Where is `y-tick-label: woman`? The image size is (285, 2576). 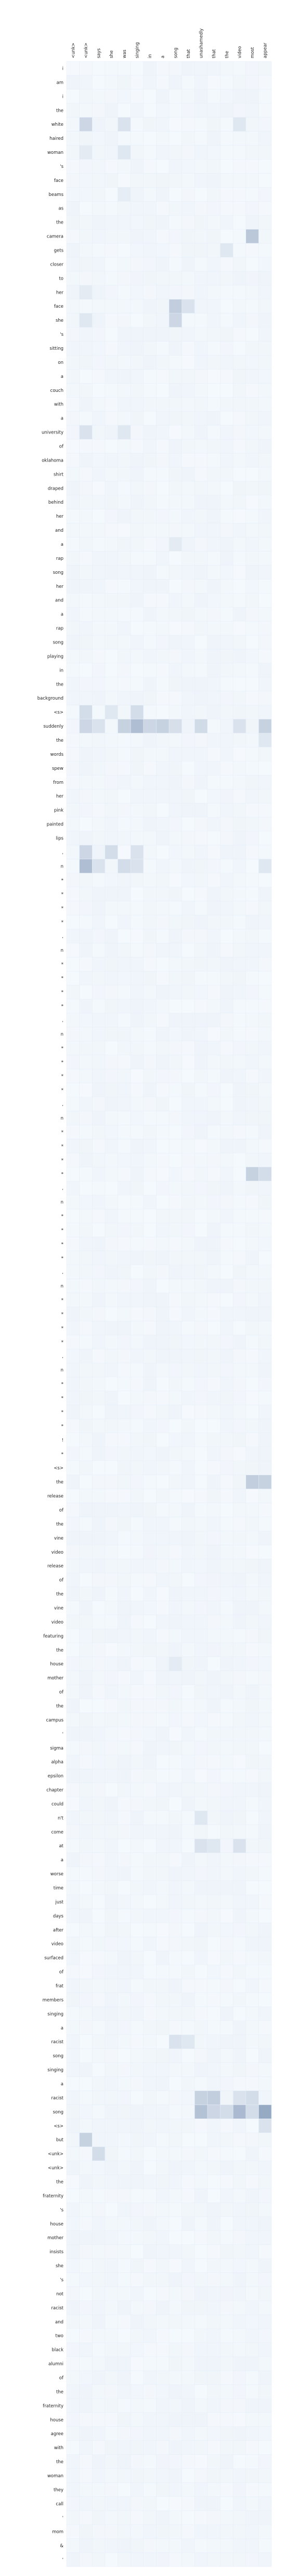
y-tick-label: woman is located at coordinates (55, 152).